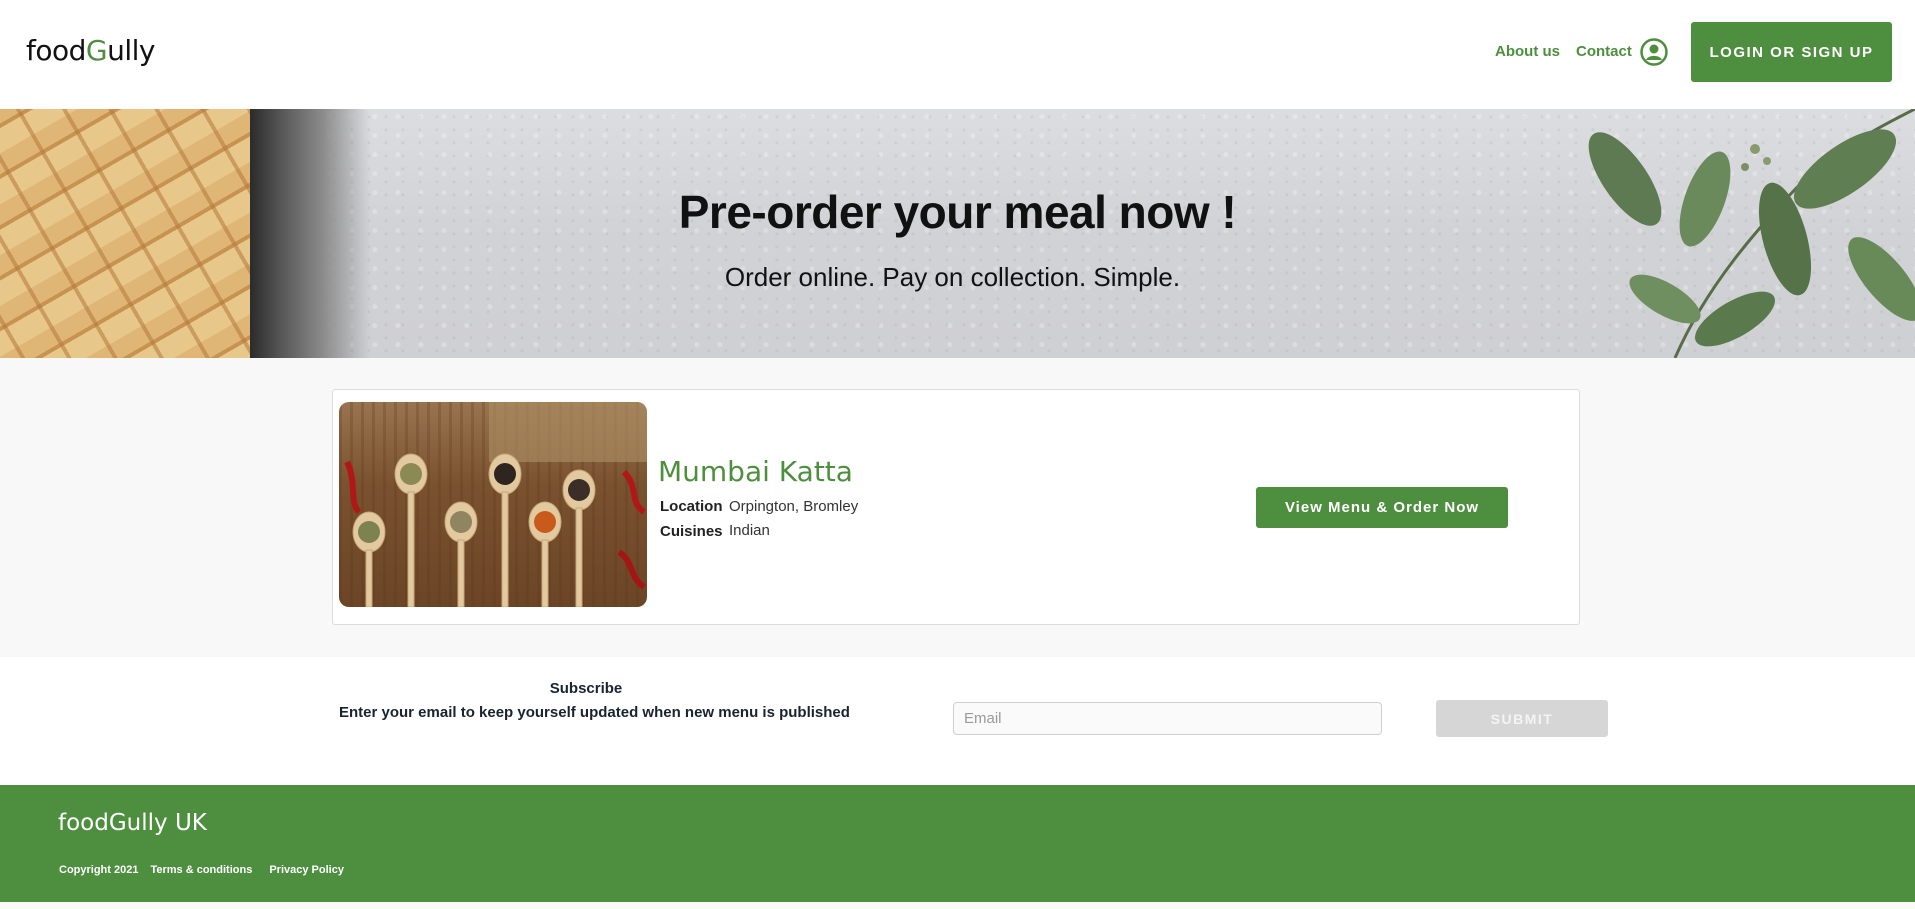  I want to click on email-input, so click(1167, 718).